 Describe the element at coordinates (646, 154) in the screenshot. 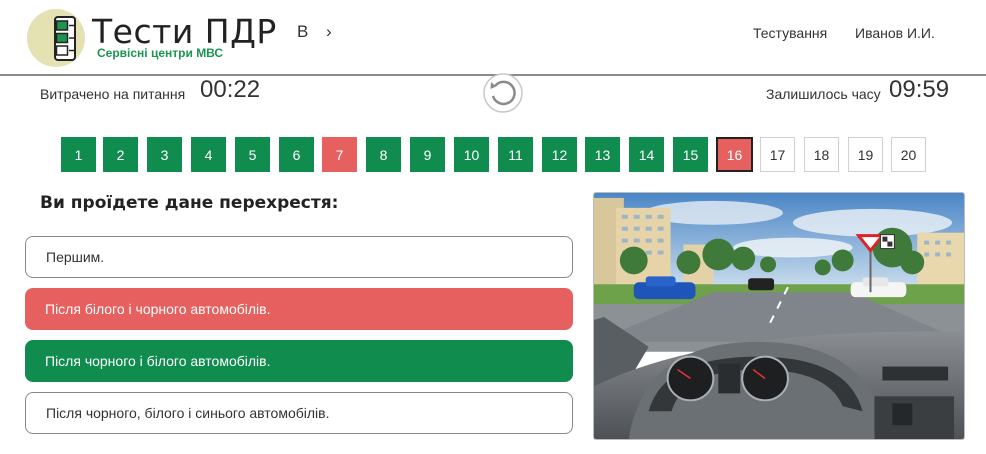

I see `question-number-button: 14` at that location.